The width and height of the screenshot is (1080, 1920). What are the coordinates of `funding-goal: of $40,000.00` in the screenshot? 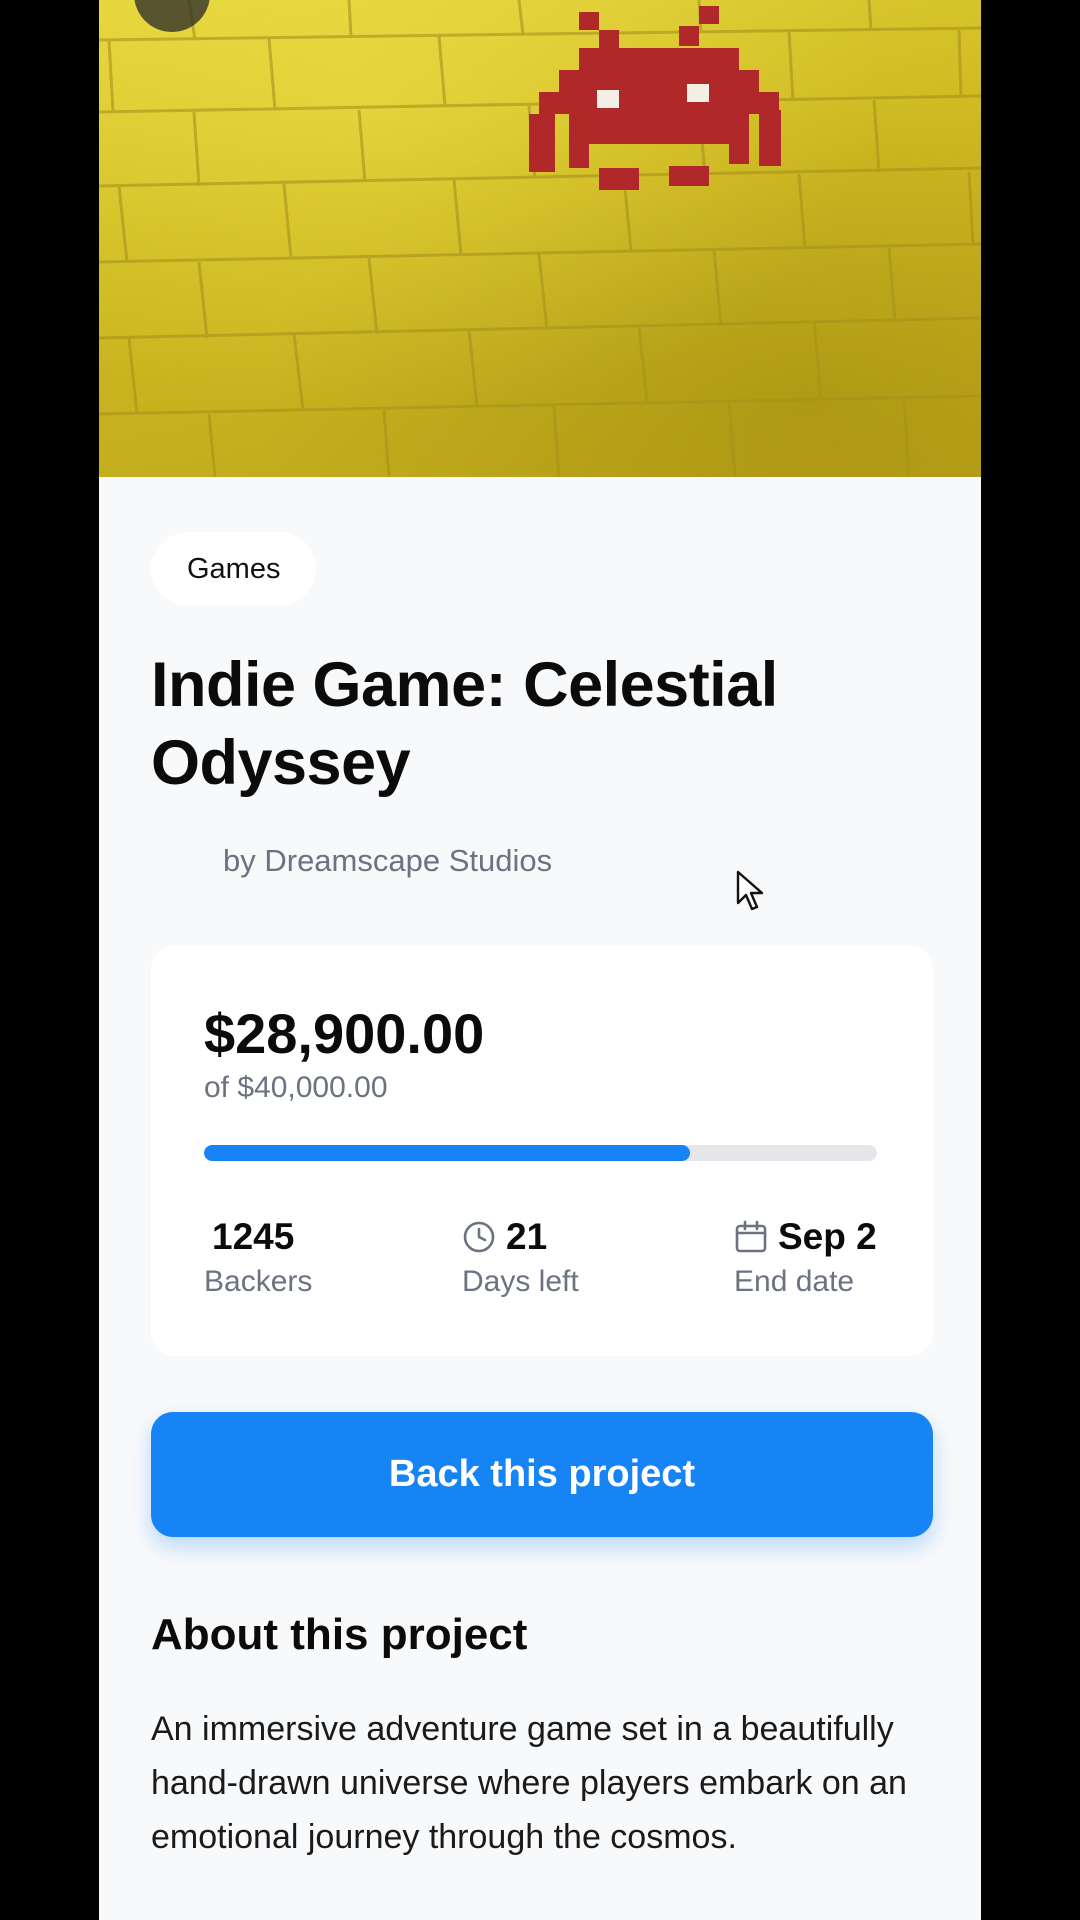 It's located at (296, 1087).